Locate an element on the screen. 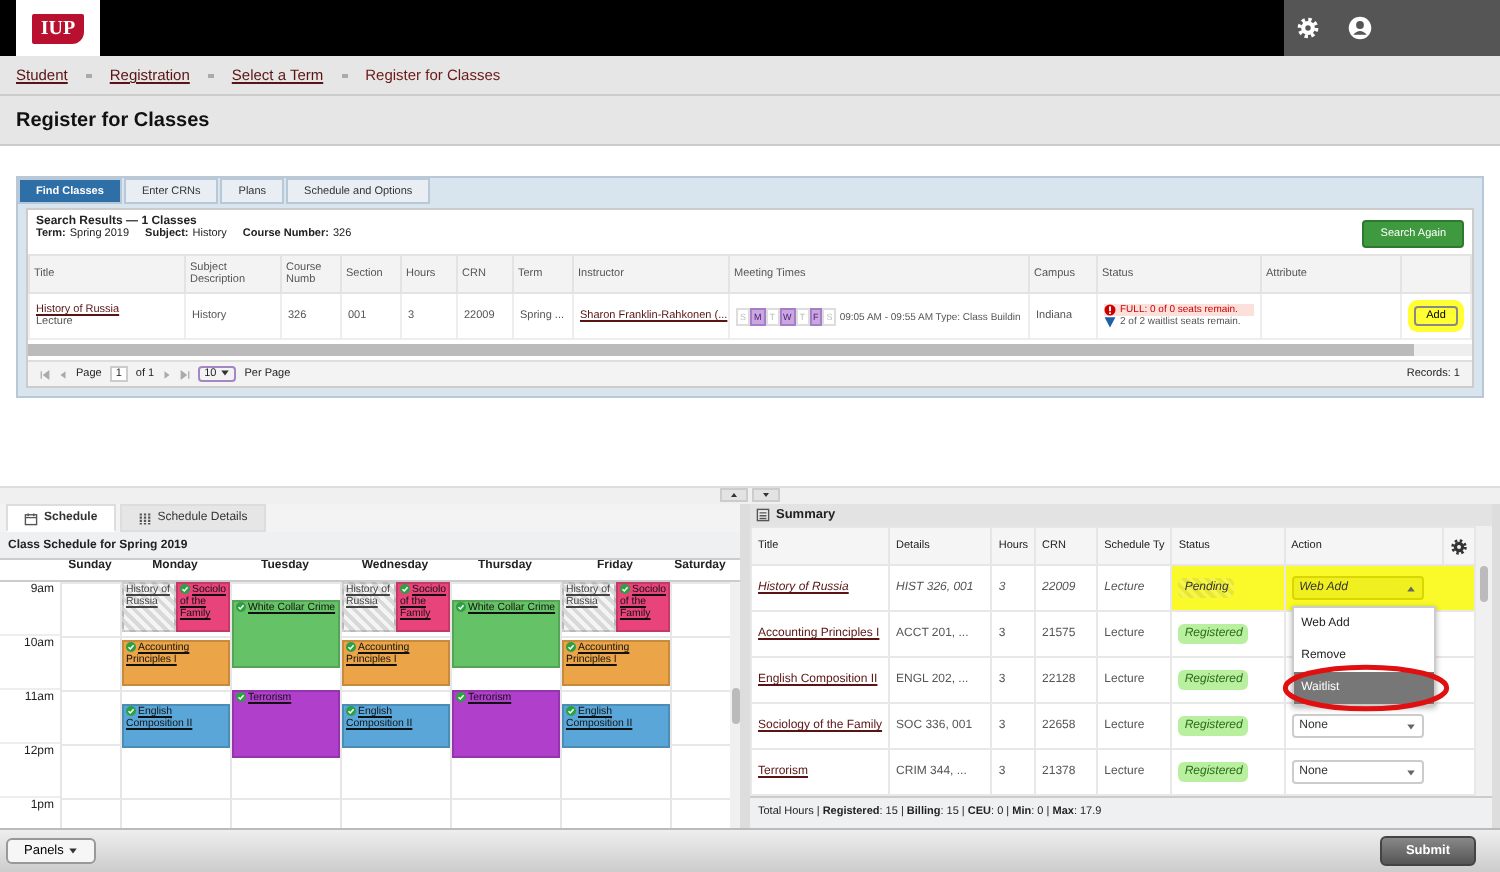 This screenshot has height=872, width=1500. last-page-icon is located at coordinates (185, 374).